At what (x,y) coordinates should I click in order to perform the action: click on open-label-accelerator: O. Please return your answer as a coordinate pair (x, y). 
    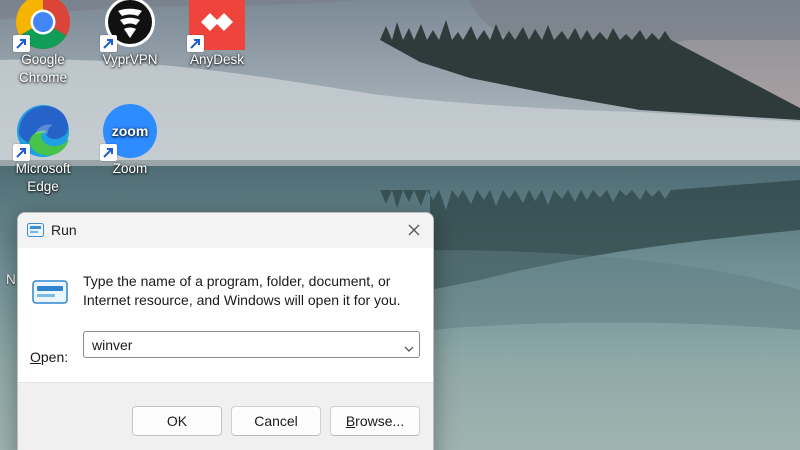
    Looking at the image, I should click on (35, 357).